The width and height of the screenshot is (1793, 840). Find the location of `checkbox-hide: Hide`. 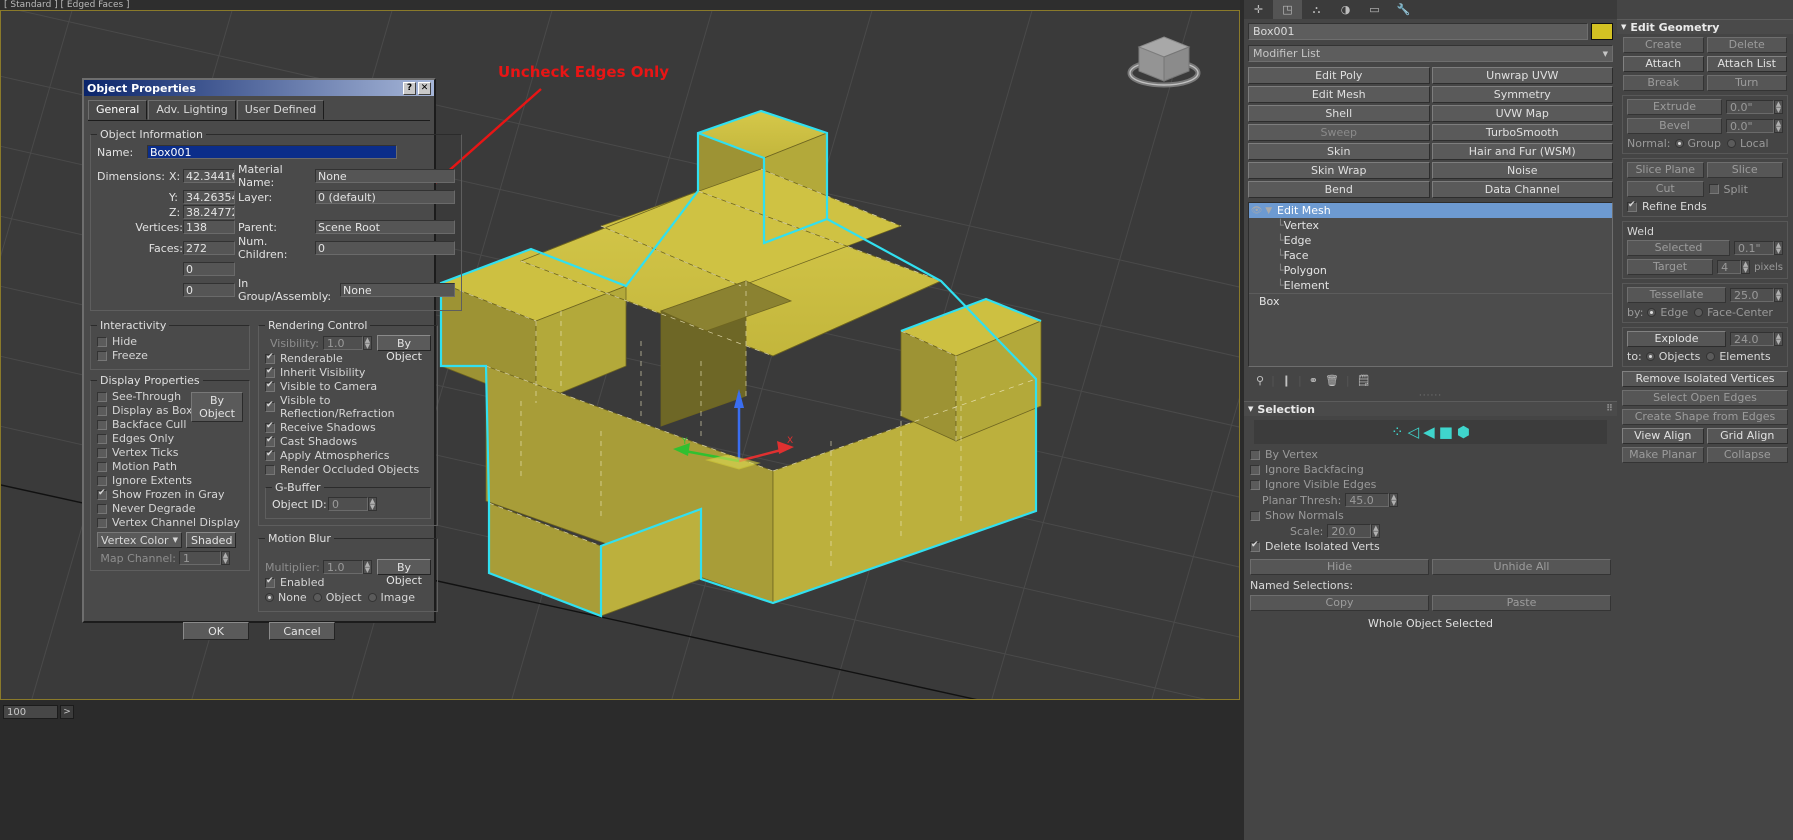

checkbox-hide: Hide is located at coordinates (170, 341).